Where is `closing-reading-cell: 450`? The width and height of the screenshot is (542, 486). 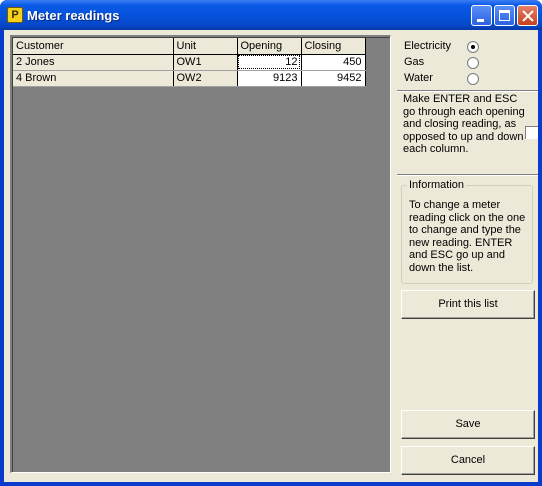 closing-reading-cell: 450 is located at coordinates (333, 62).